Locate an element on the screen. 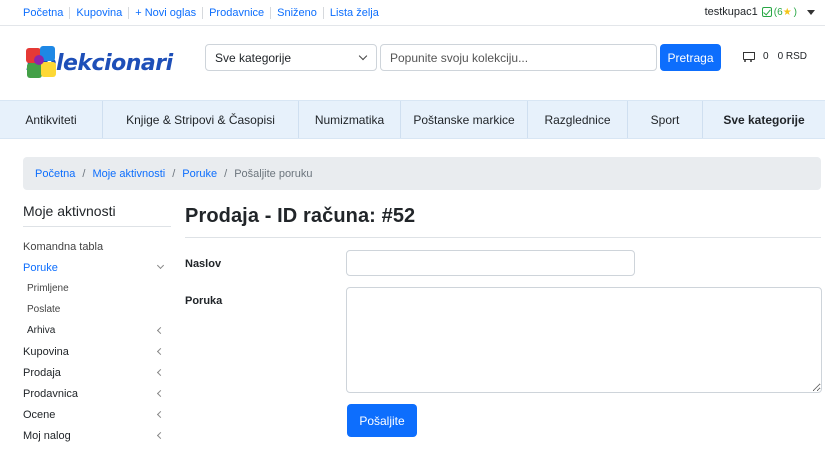 The height and width of the screenshot is (454, 825). sidebar-item-sent: Poslate is located at coordinates (97, 309).